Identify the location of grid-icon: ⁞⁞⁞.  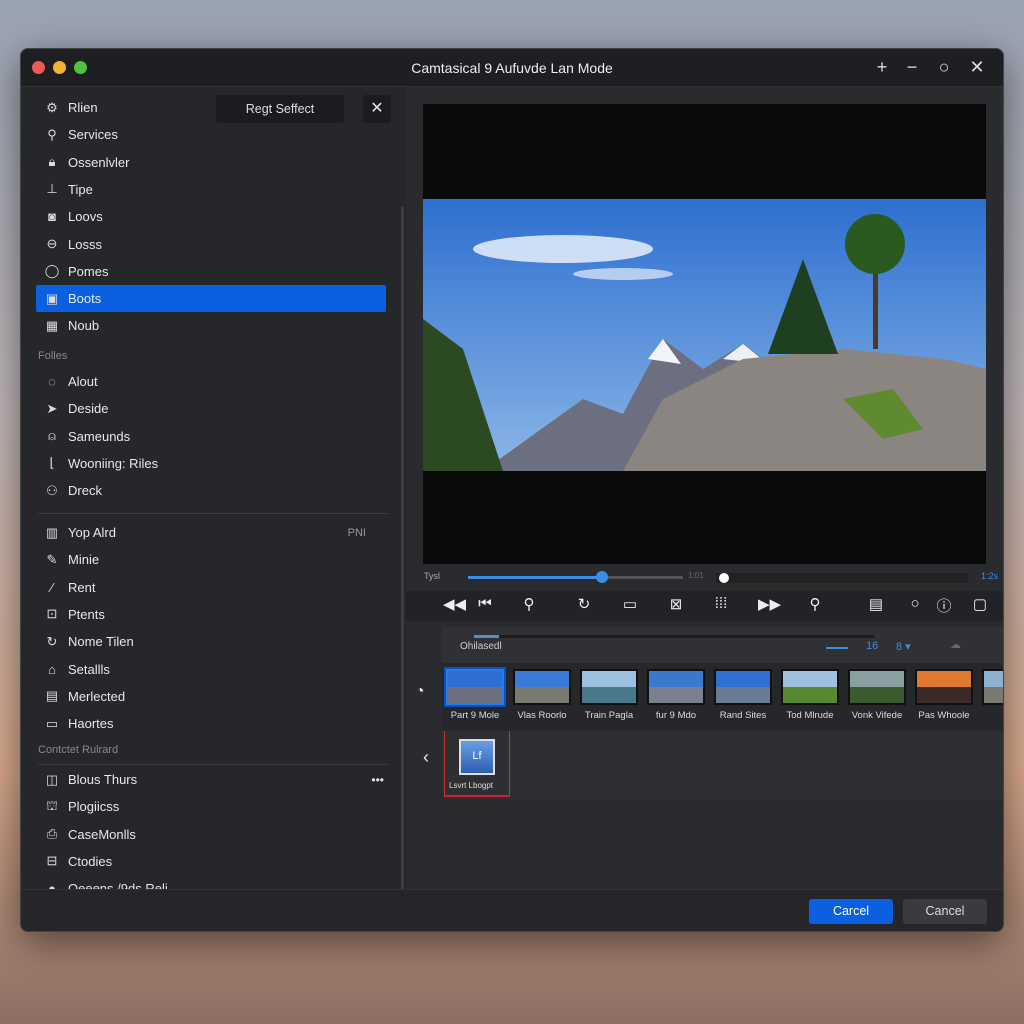
(721, 603).